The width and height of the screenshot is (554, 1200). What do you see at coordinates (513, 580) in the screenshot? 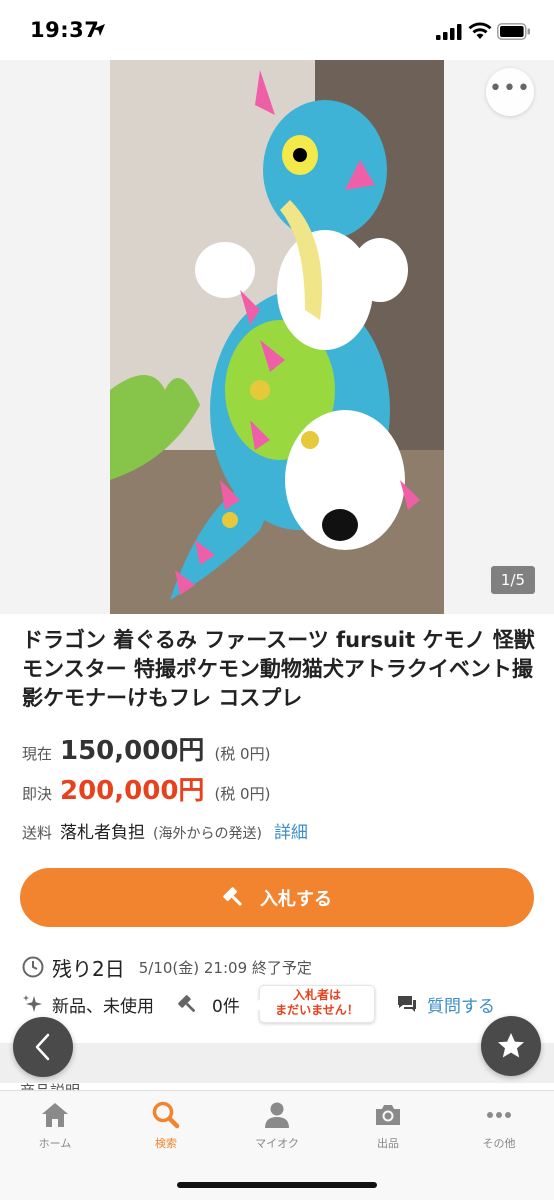
I see `image-page-counter: 1/5` at bounding box center [513, 580].